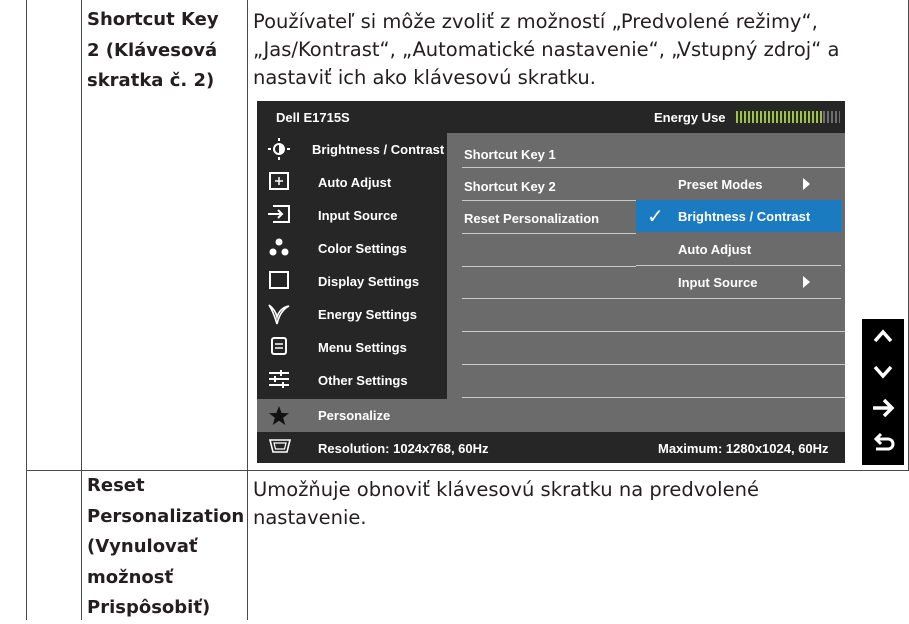 The image size is (909, 624). I want to click on term-line: (Vynulovať, so click(142, 546).